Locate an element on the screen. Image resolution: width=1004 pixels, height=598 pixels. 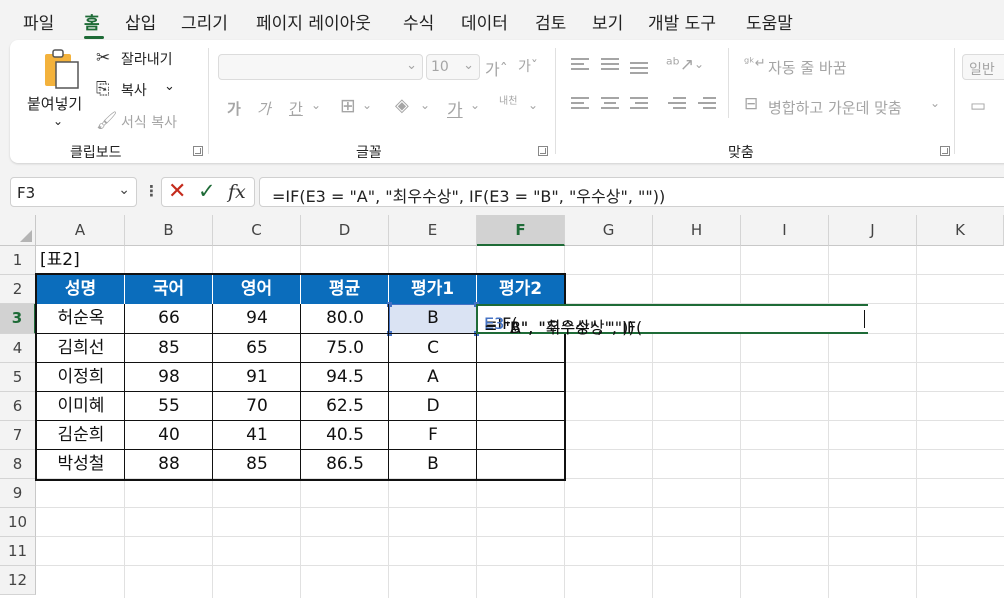
underline-icon: 간 is located at coordinates (296, 108).